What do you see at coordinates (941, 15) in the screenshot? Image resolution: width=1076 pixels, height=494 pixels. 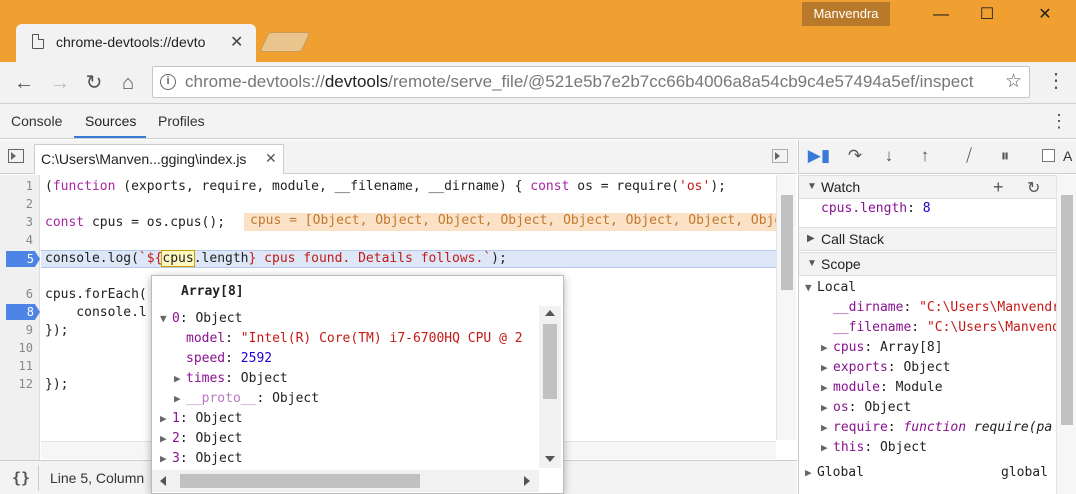 I see `minimize-button: —` at bounding box center [941, 15].